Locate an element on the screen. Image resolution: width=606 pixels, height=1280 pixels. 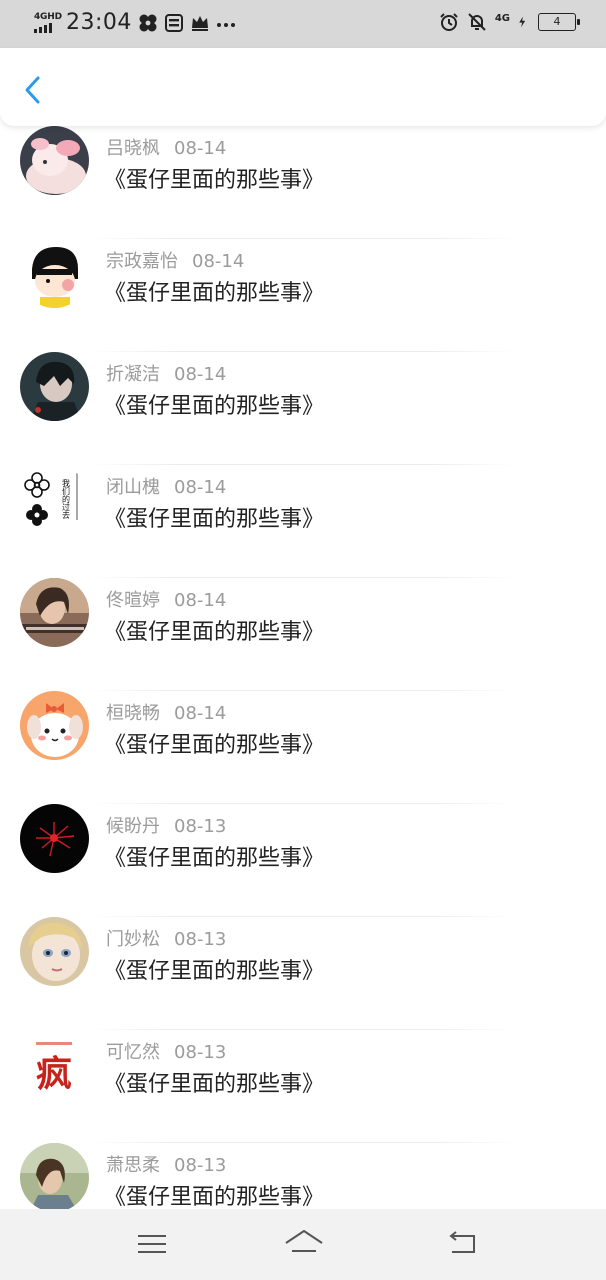
avatar-text: 我们的过去 is located at coordinates (66, 499).